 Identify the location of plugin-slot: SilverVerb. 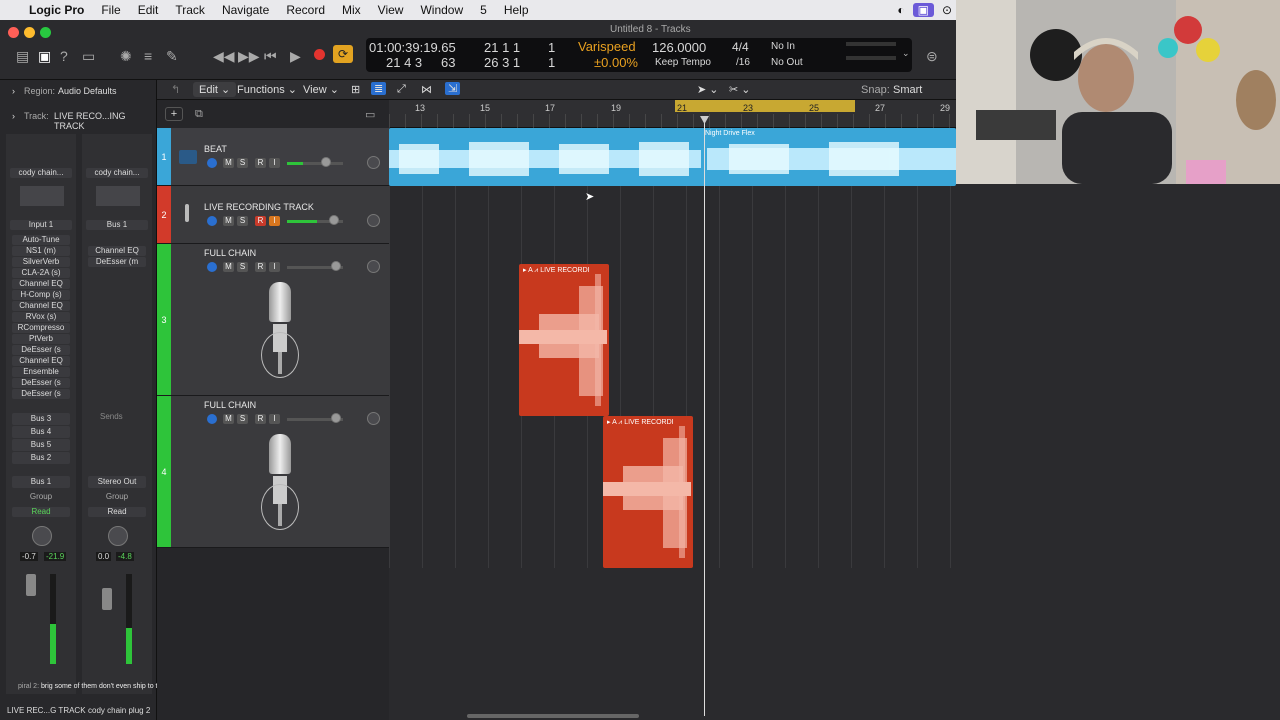
(41, 262).